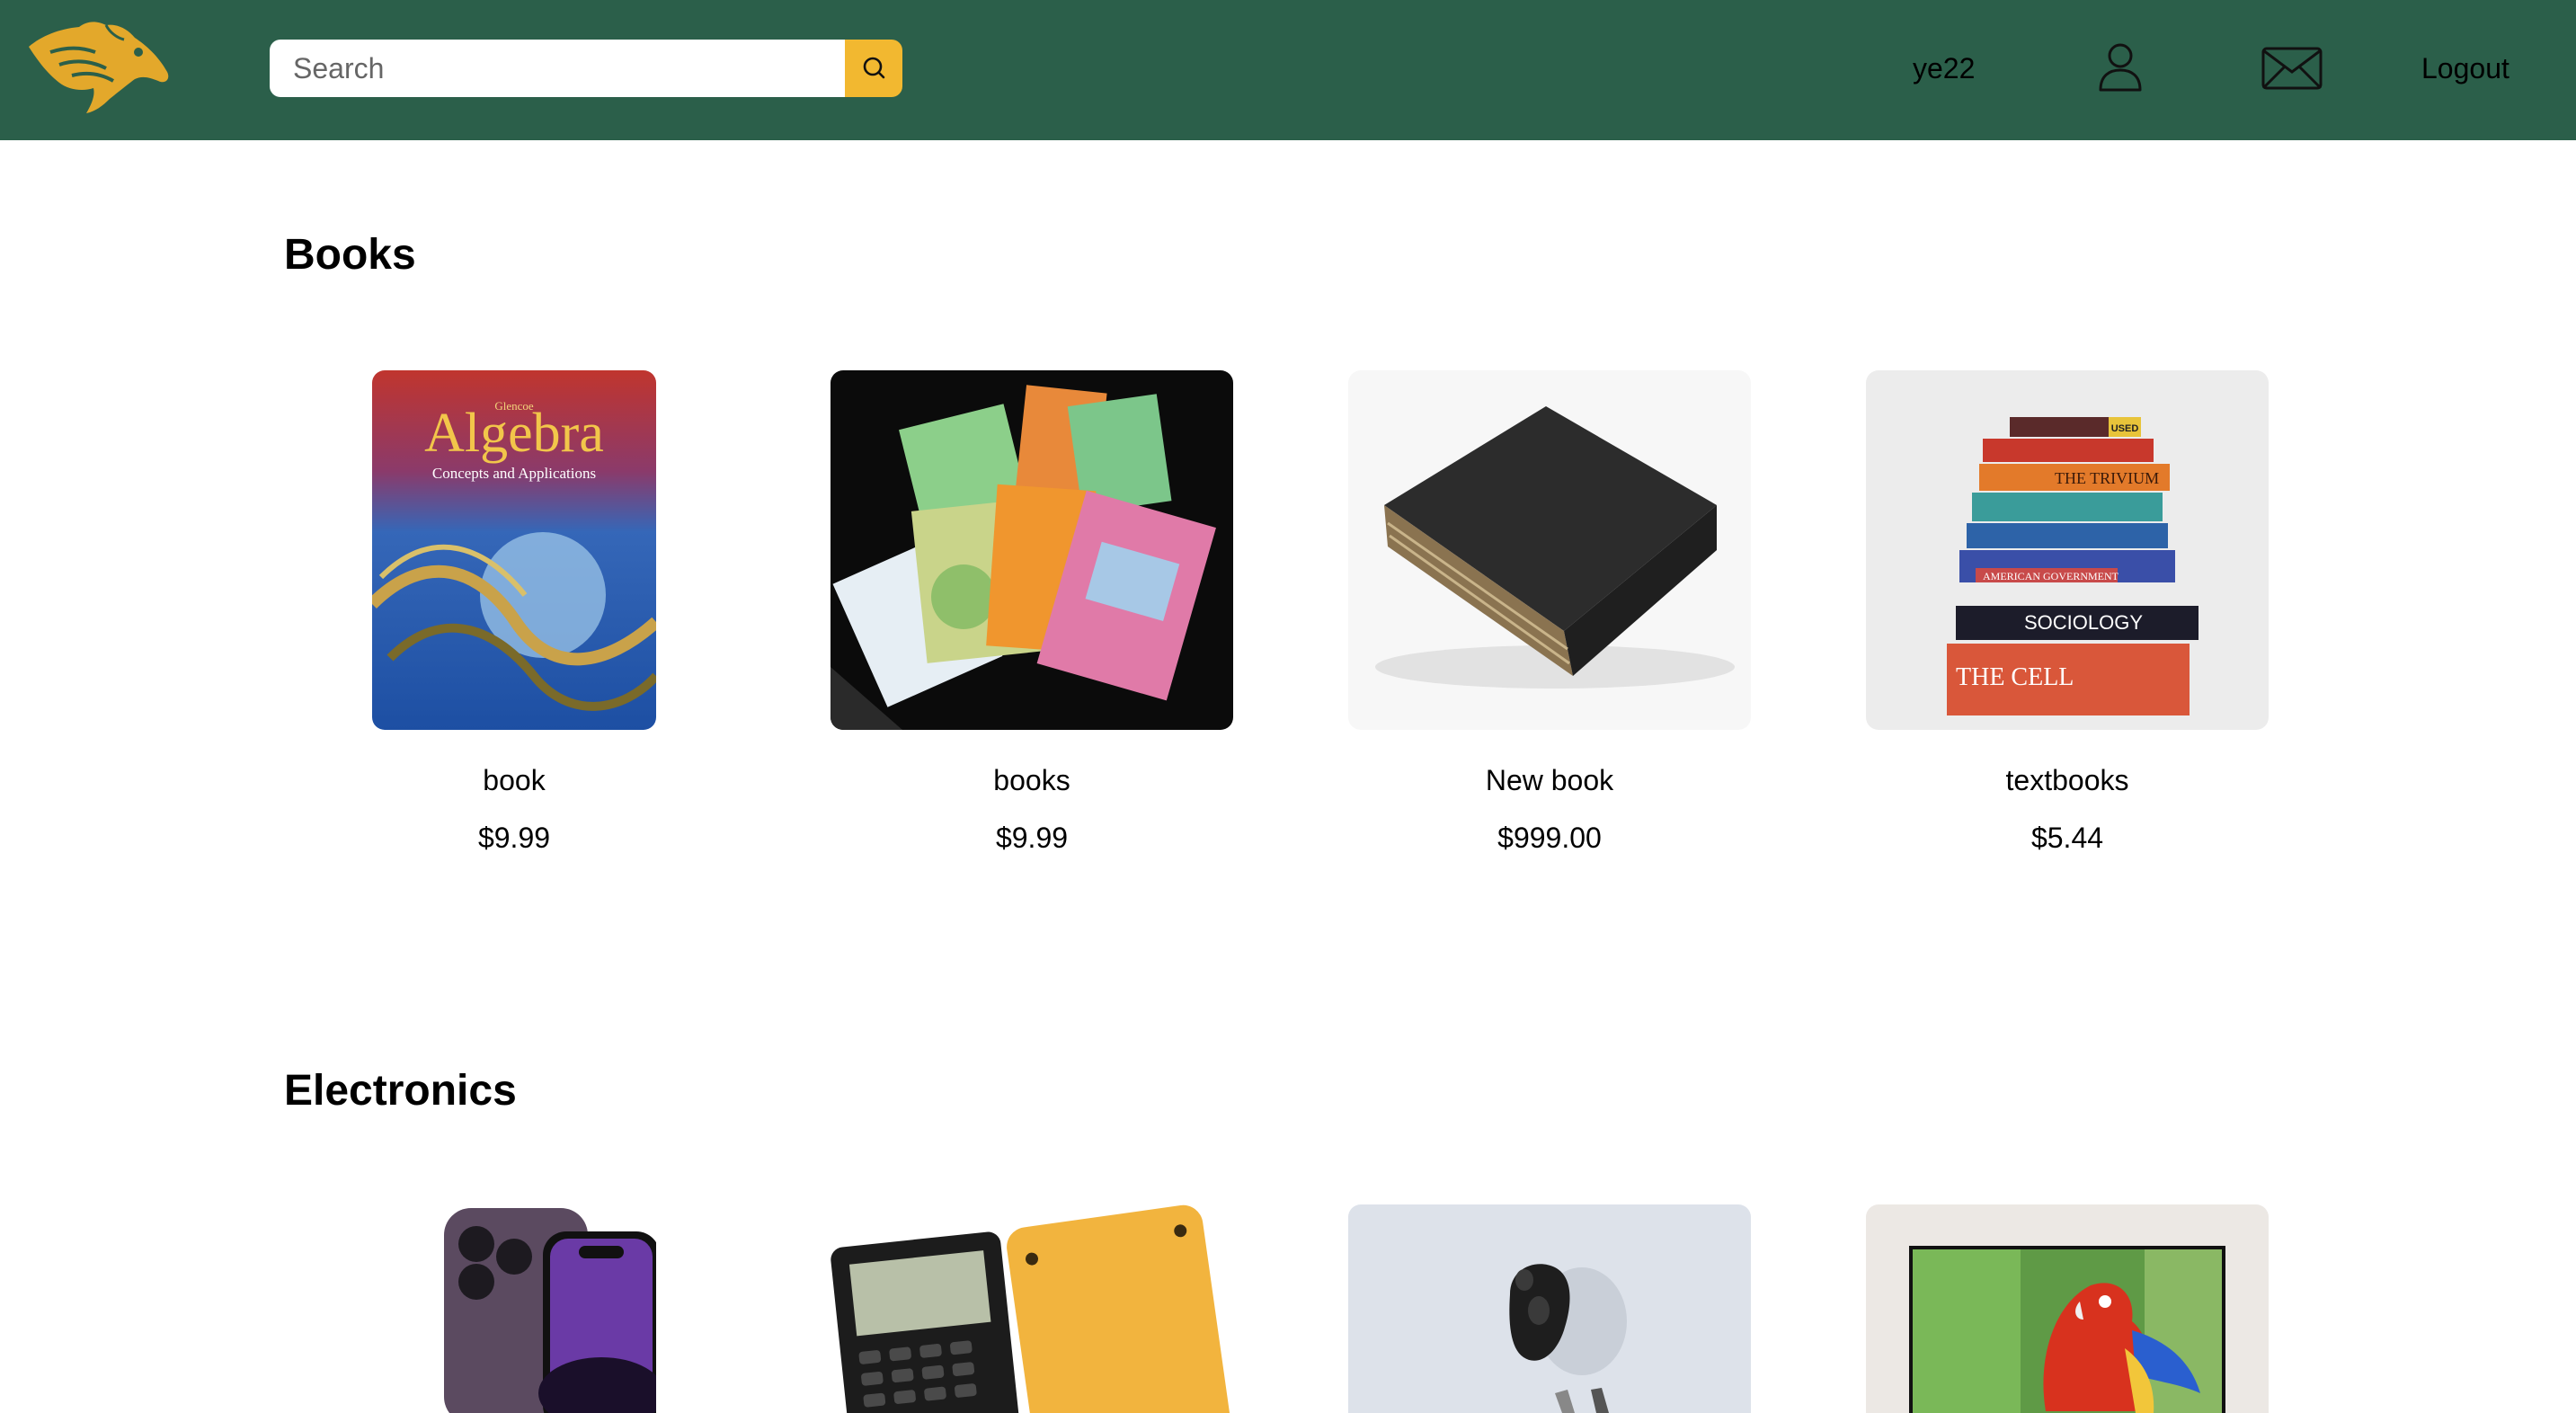 This screenshot has height=1413, width=2576. What do you see at coordinates (1944, 68) in the screenshot?
I see `username-label: ye22` at bounding box center [1944, 68].